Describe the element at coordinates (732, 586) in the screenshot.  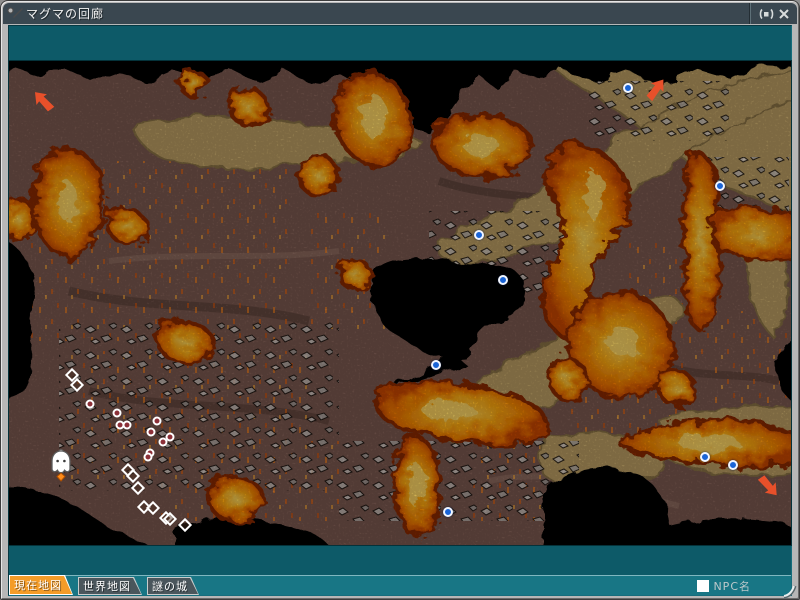
I see `npc-name-label: NPC名` at that location.